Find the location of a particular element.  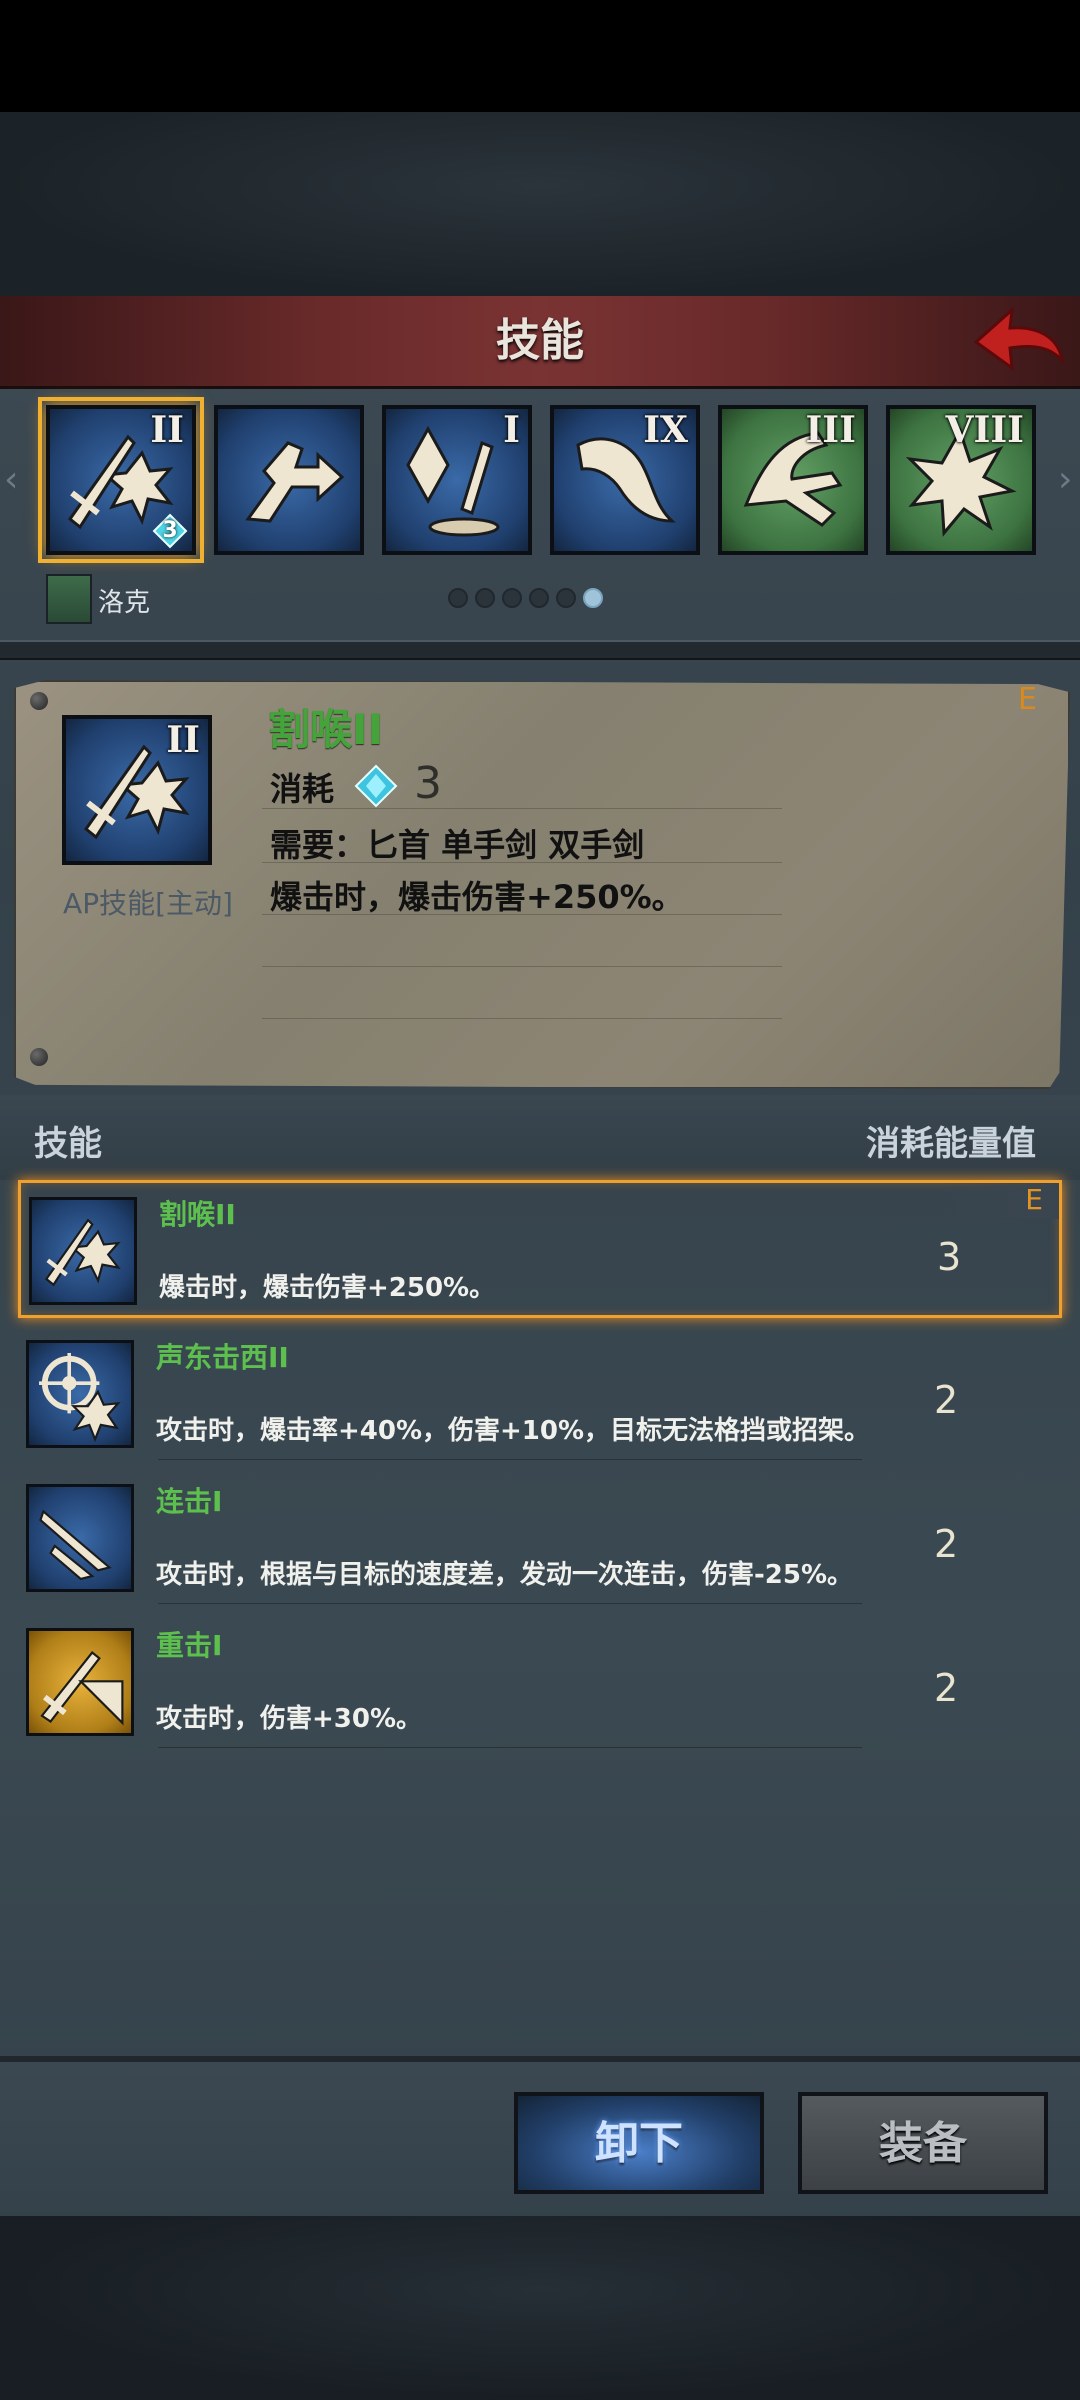

slash-burst-icon is located at coordinates (82, 1252).